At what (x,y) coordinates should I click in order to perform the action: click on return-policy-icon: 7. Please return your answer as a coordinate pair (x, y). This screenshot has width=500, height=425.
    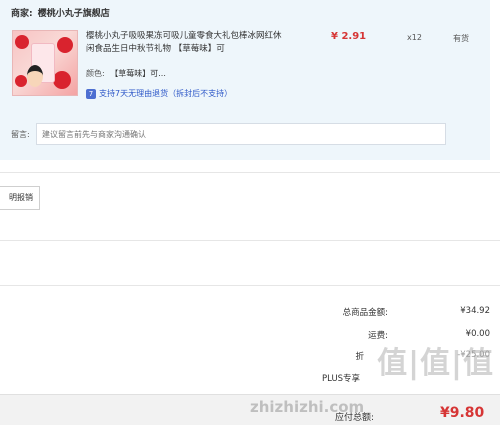
    Looking at the image, I should click on (91, 93).